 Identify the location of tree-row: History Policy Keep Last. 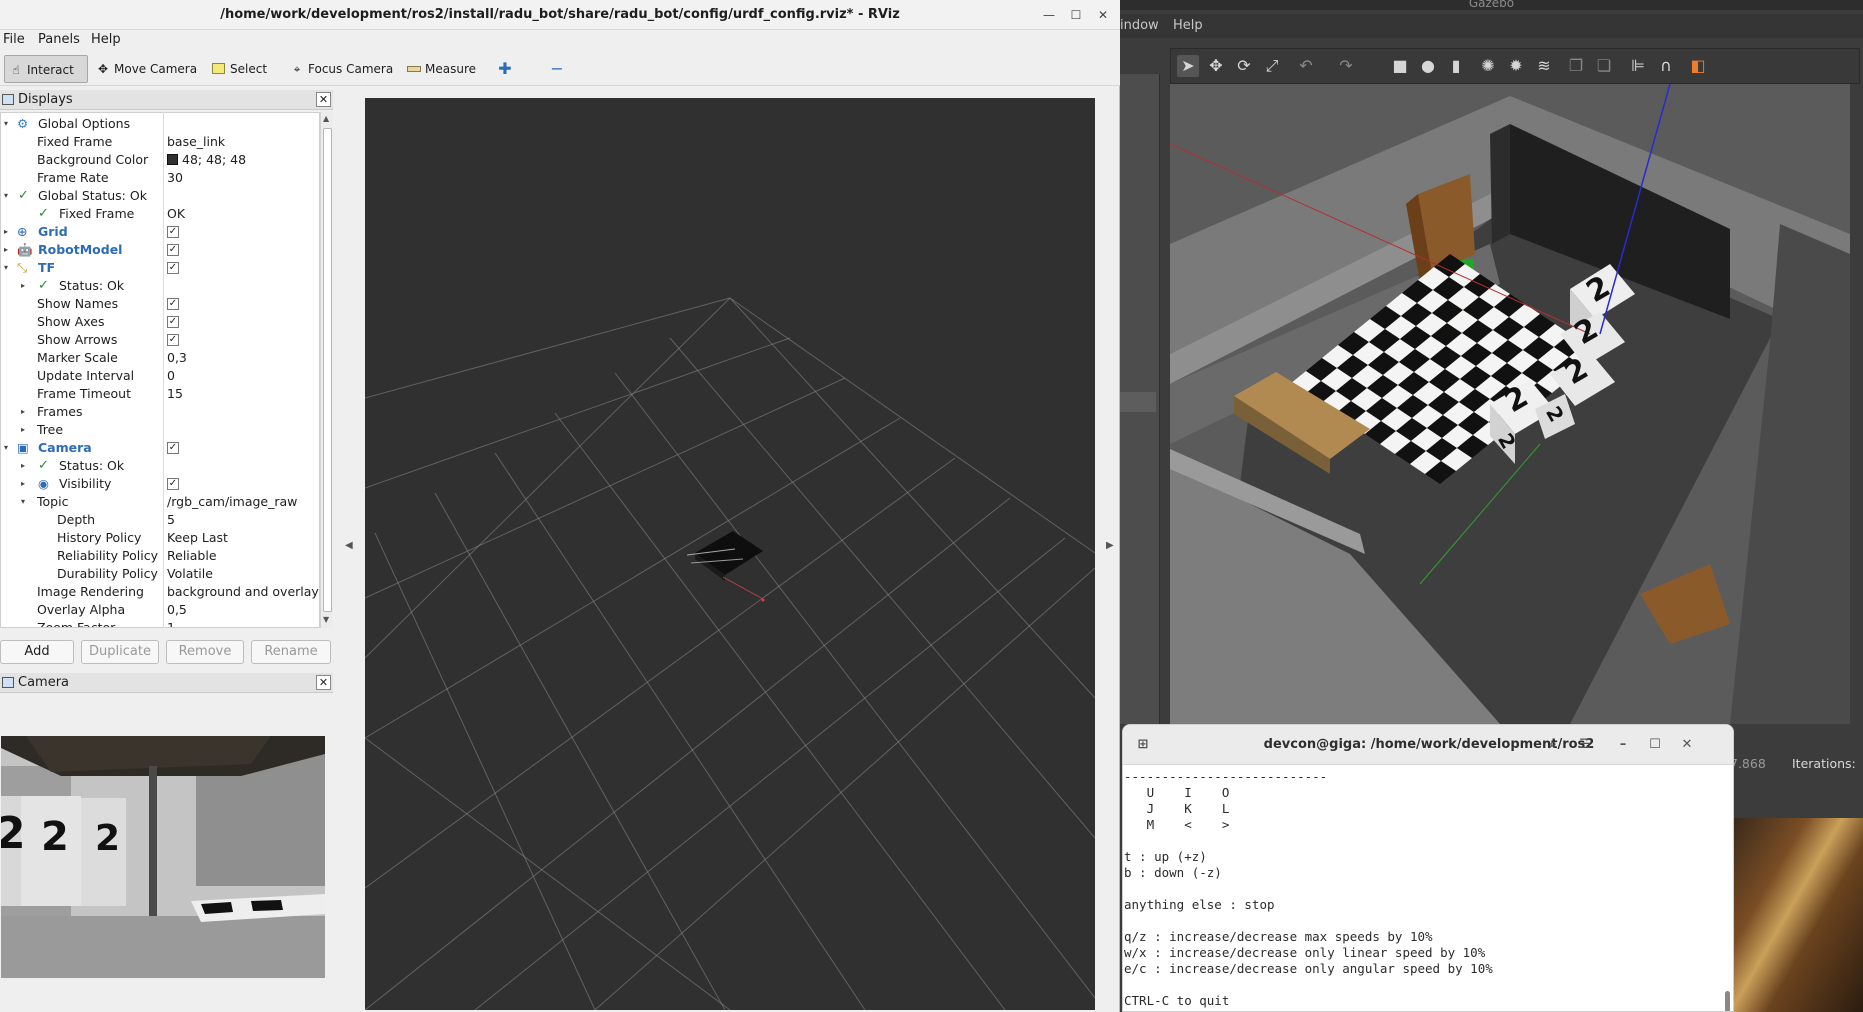
(160, 538).